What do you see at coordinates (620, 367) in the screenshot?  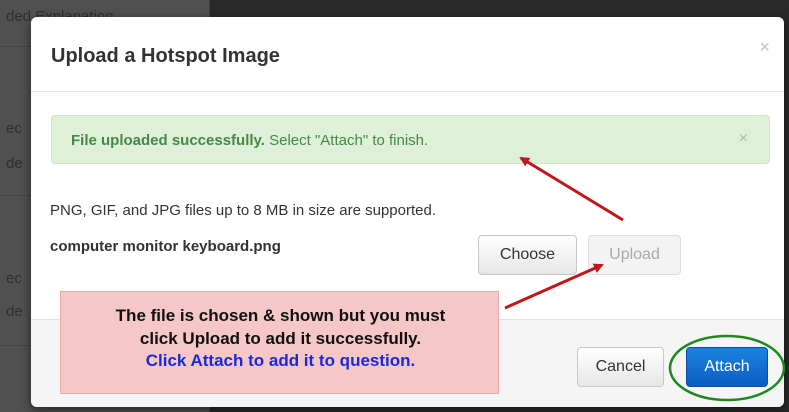 I see `cancel-button: Cancel` at bounding box center [620, 367].